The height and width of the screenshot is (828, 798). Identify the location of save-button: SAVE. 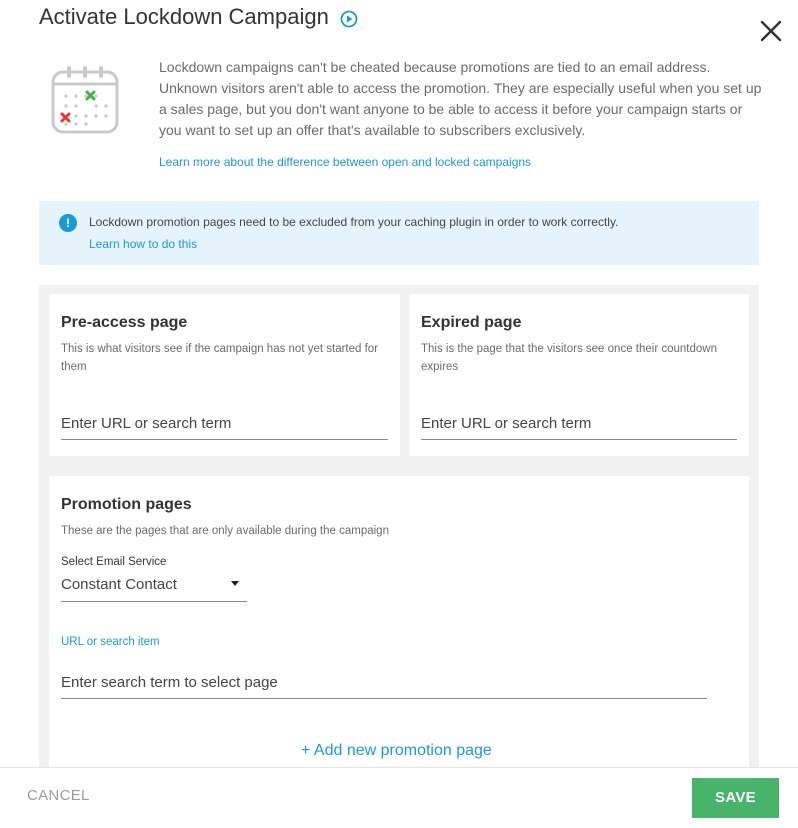
(735, 798).